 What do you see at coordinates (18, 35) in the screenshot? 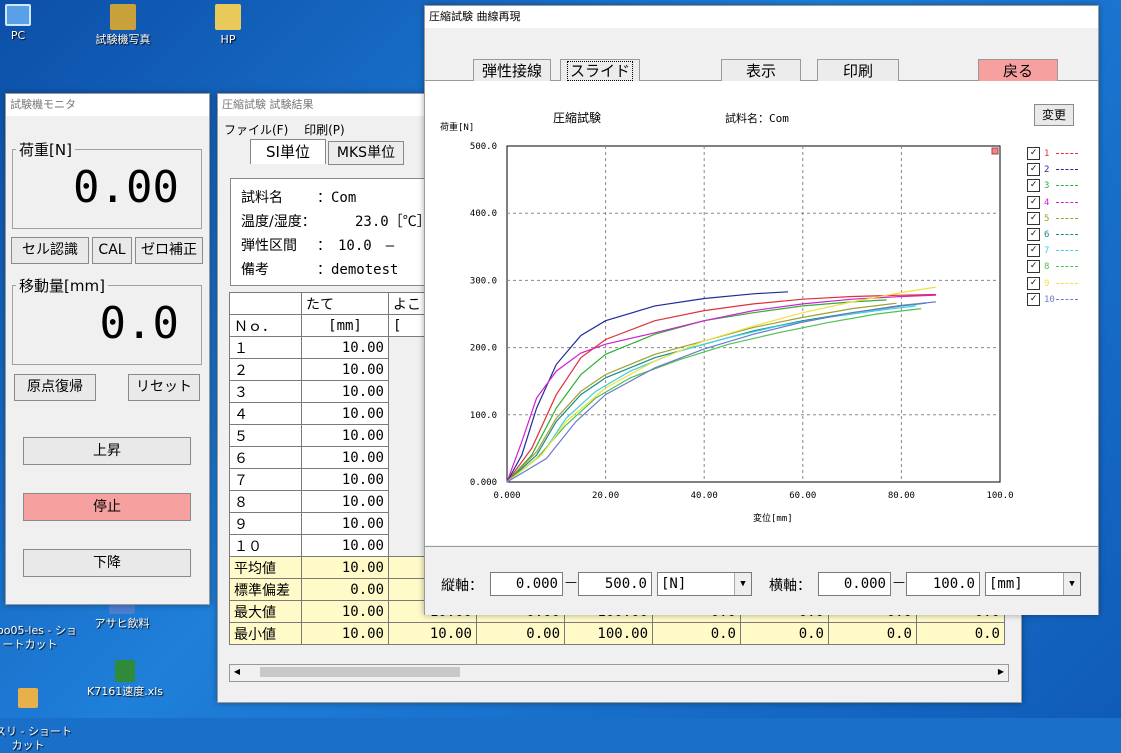
I see `desktop-icon-label: PC` at bounding box center [18, 35].